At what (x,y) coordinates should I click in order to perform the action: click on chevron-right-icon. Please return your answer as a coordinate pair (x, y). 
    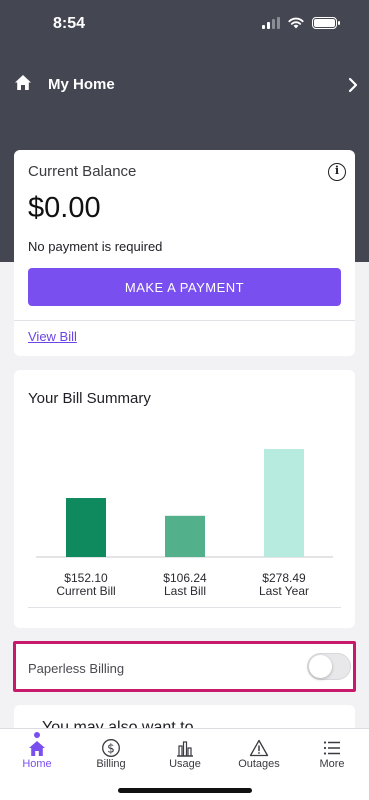
    Looking at the image, I should click on (353, 85).